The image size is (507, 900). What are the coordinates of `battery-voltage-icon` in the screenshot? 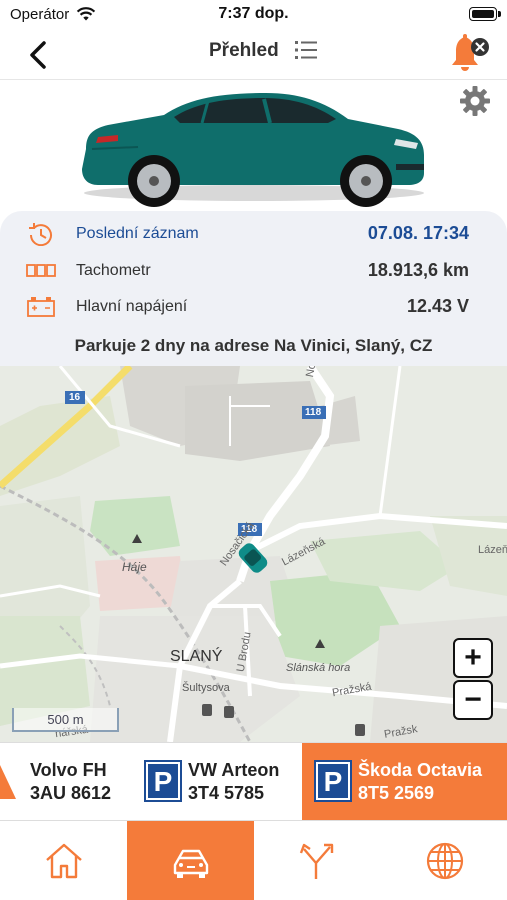 It's located at (41, 307).